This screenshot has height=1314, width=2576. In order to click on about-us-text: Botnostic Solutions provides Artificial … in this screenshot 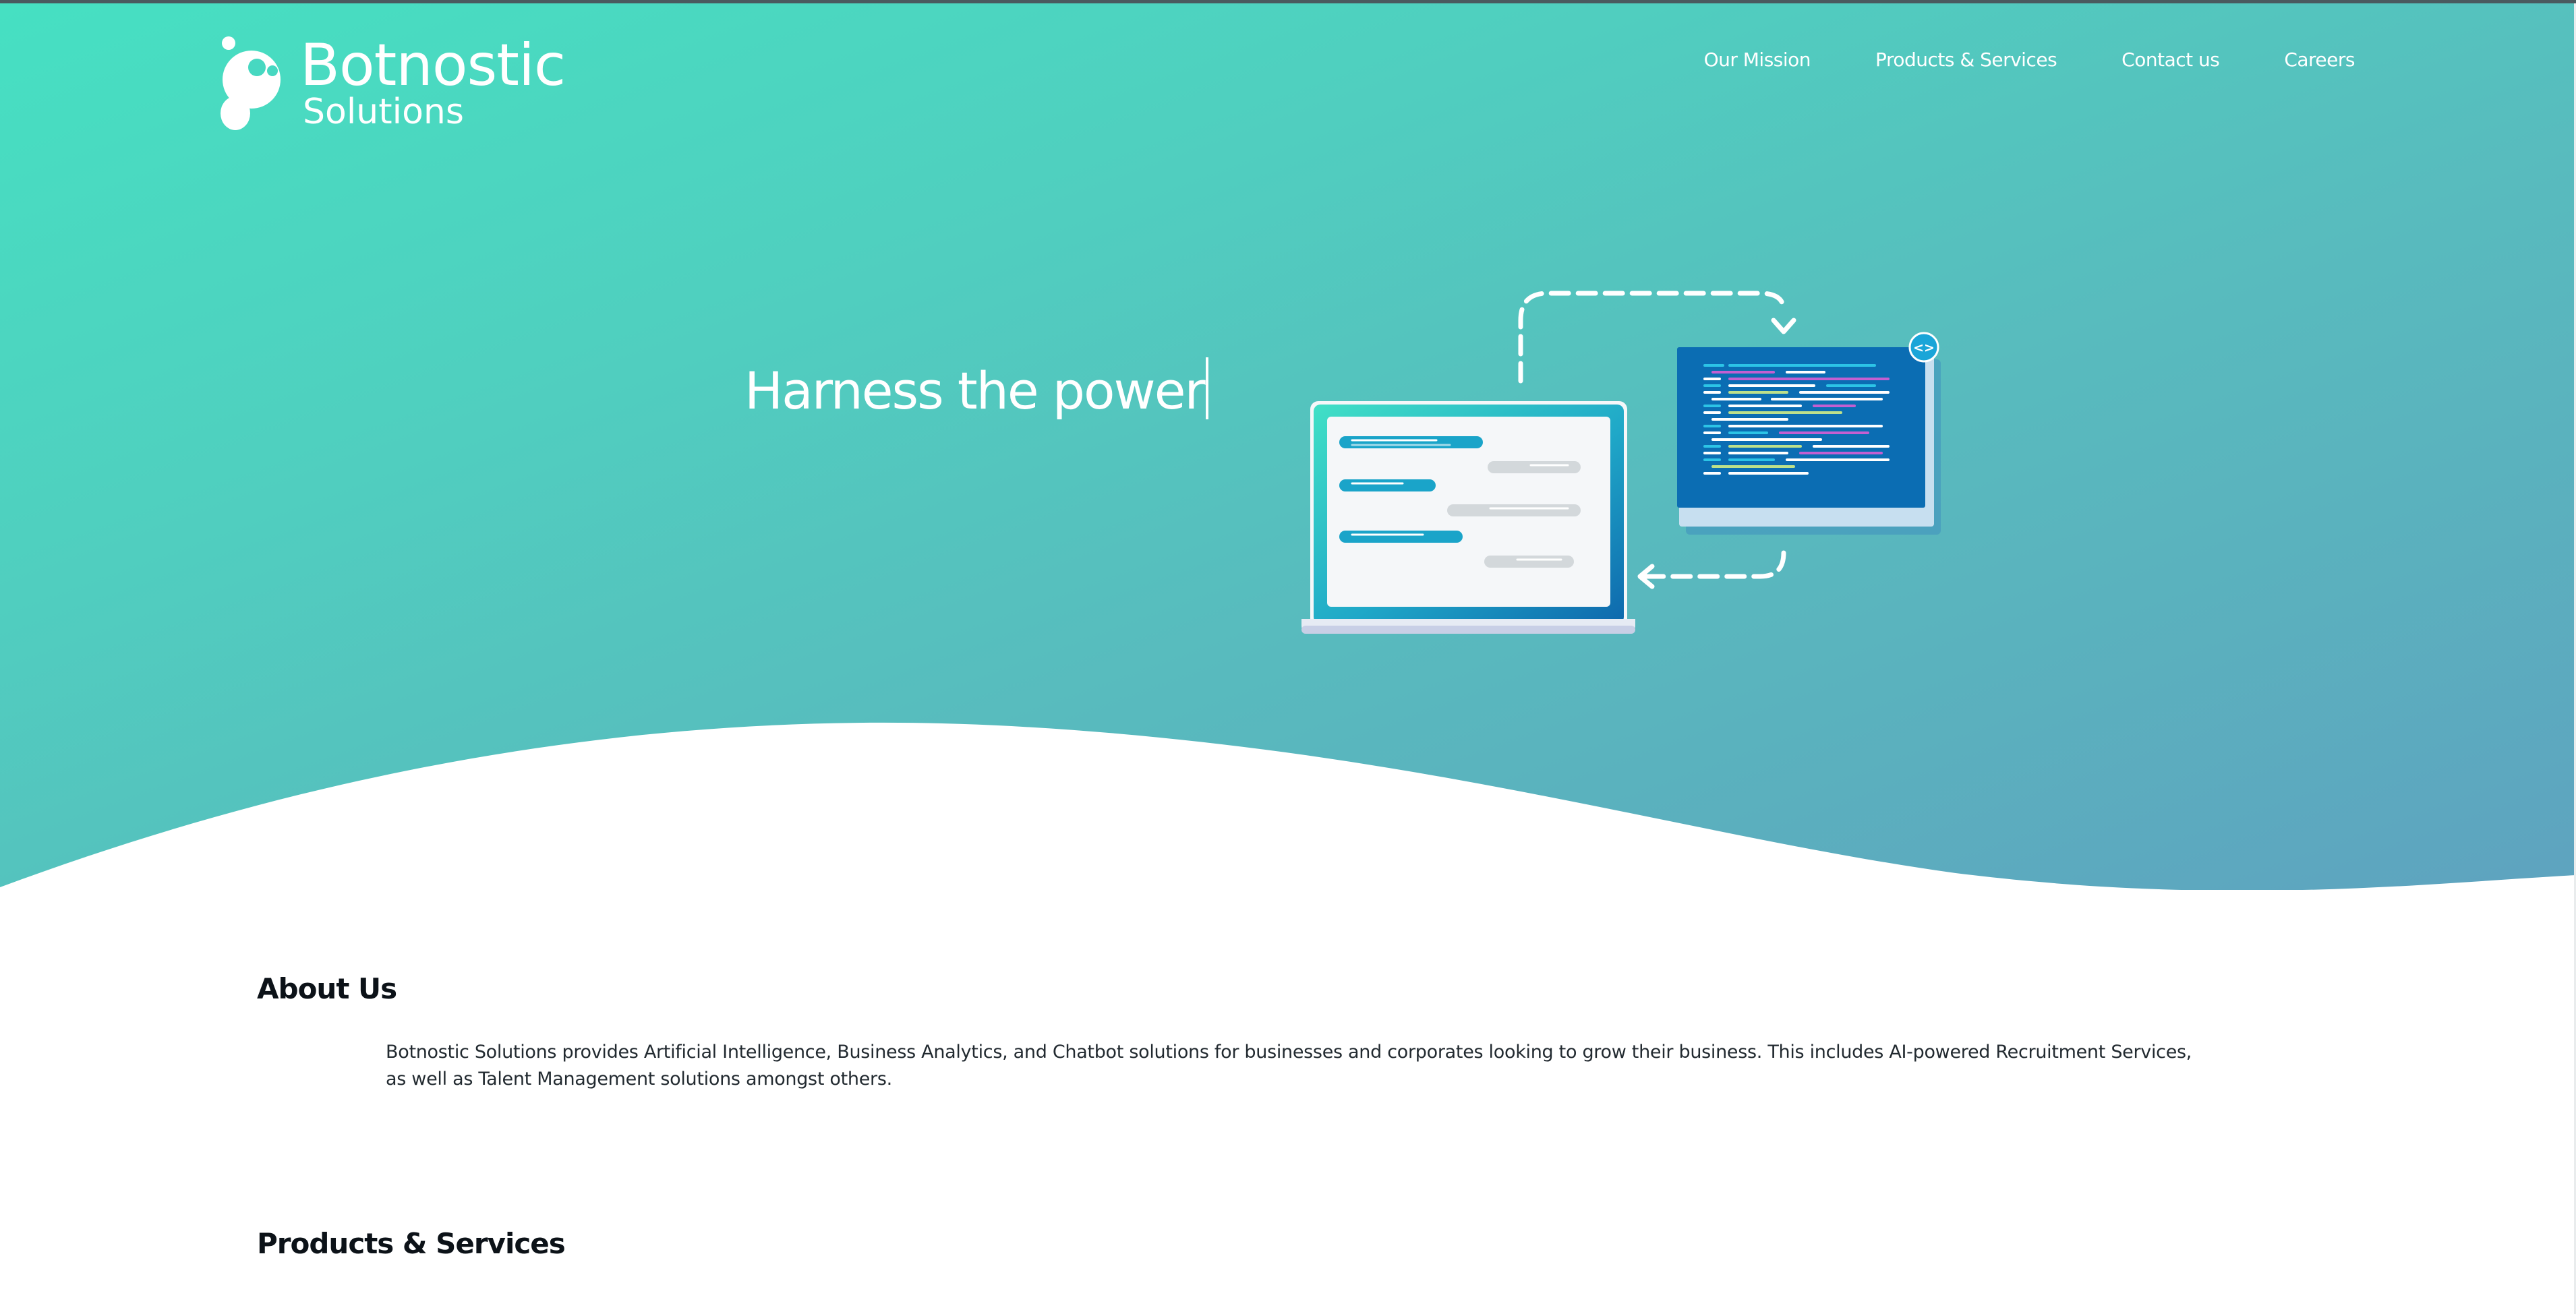, I will do `click(1289, 1065)`.